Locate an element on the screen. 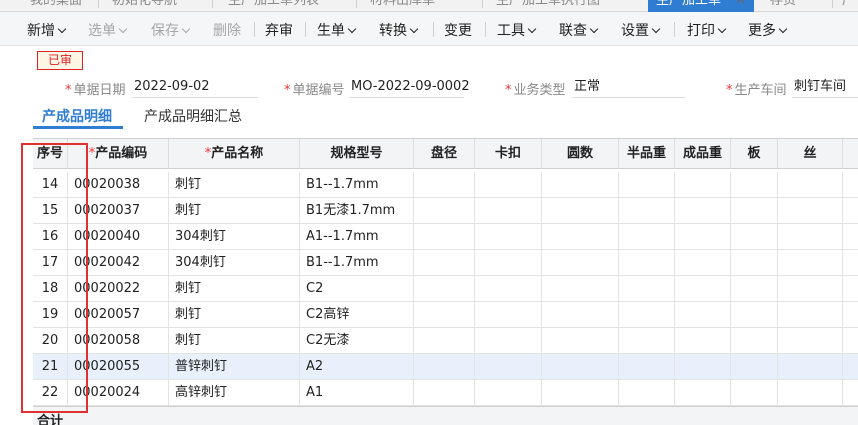  tab-init-guide: 初始化导航 is located at coordinates (144, 6).